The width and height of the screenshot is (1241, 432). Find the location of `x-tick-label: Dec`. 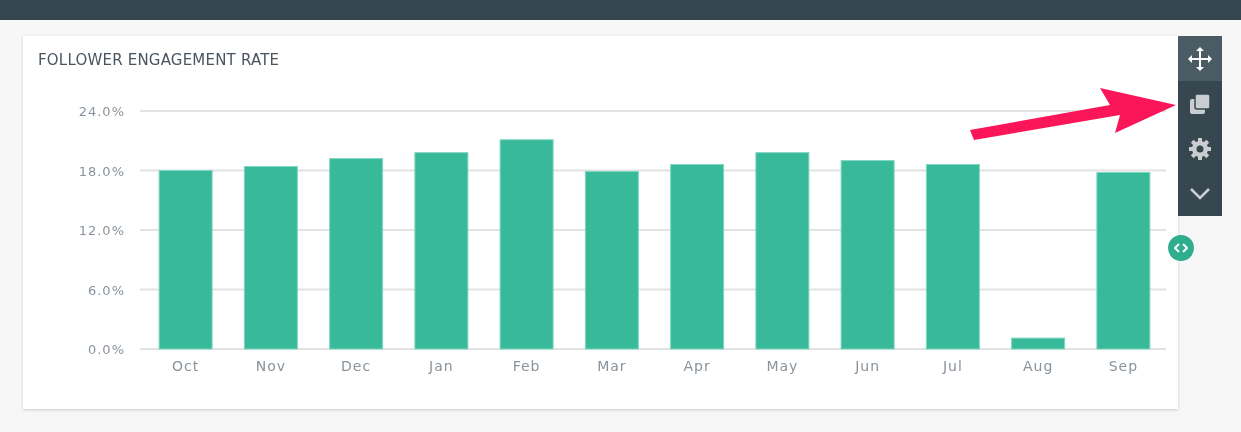

x-tick-label: Dec is located at coordinates (356, 366).